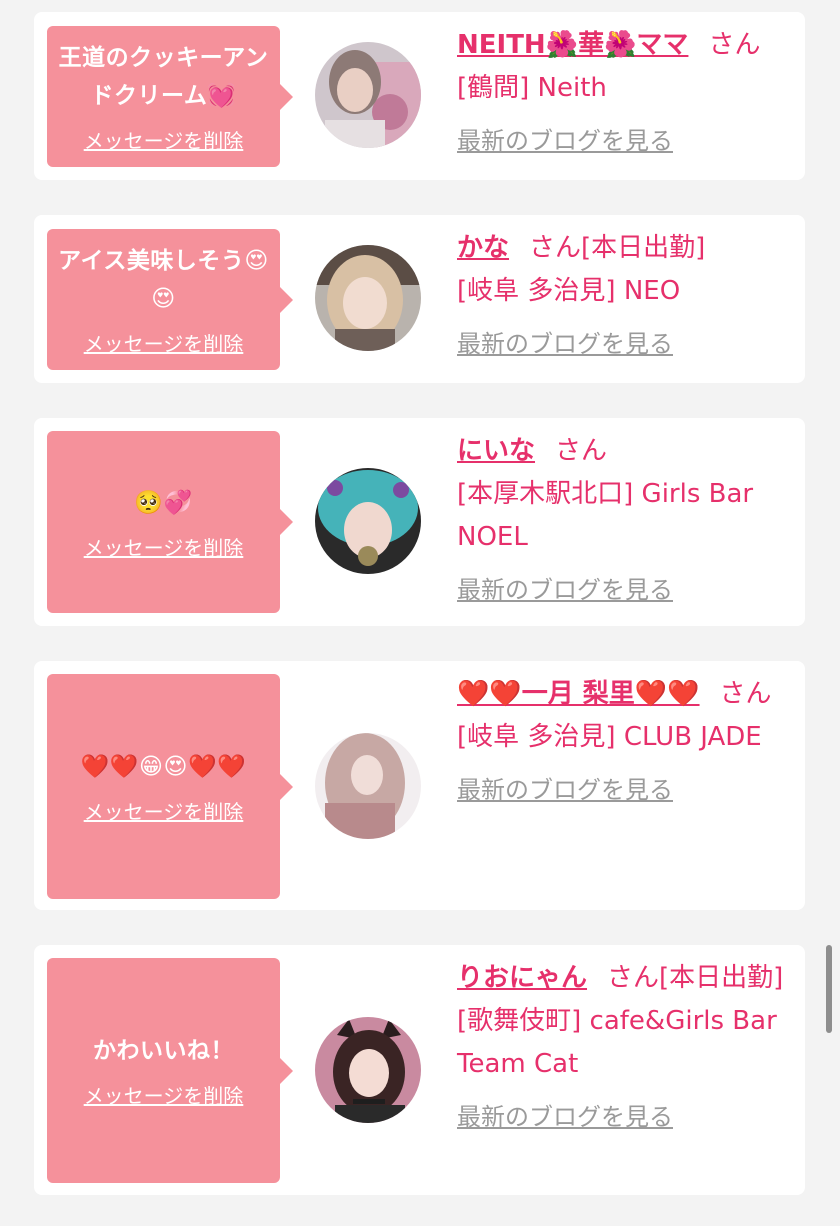 The width and height of the screenshot is (840, 1226). Describe the element at coordinates (578, 694) in the screenshot. I see `cast-name-link: ❤️❤️一月 梨里❤️❤️` at that location.